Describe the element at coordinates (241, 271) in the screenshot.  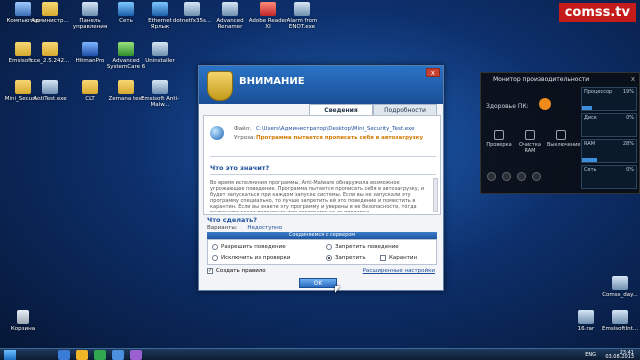
I see `create-rule-label: Создать правило` at that location.